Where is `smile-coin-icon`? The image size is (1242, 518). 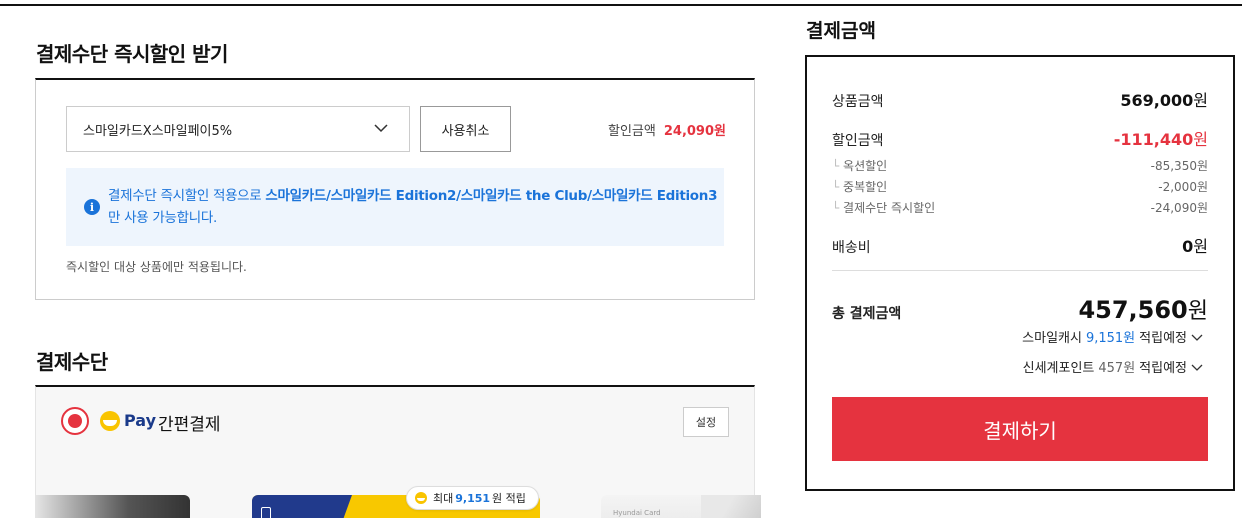 smile-coin-icon is located at coordinates (421, 498).